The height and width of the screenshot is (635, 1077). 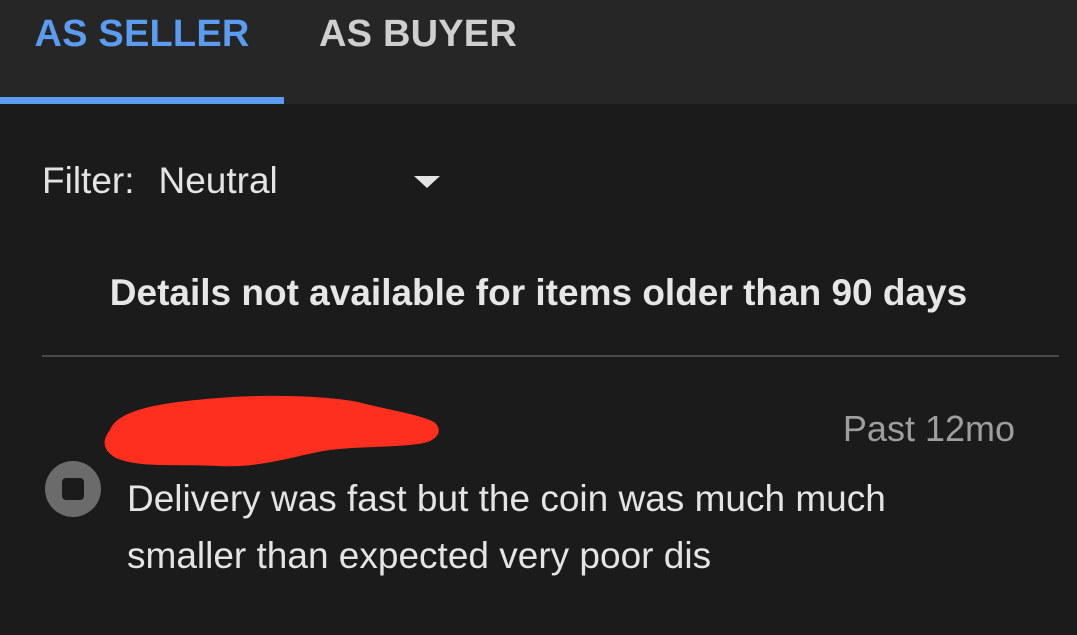 I want to click on filter-label: Filter:, so click(x=88, y=180).